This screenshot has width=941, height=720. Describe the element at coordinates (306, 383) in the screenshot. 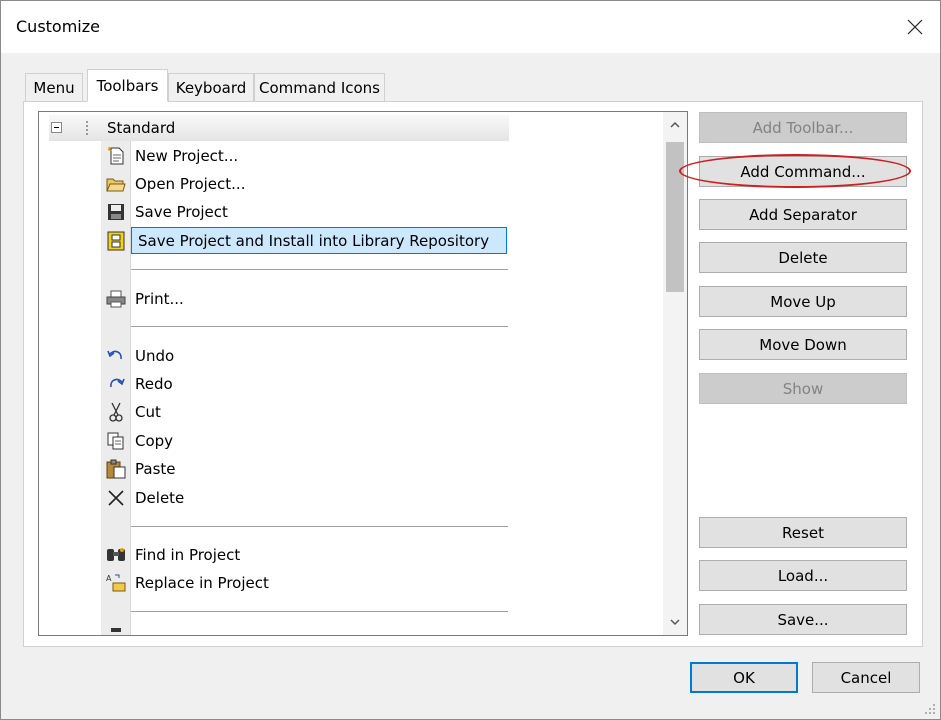

I see `list-item: Redo` at that location.